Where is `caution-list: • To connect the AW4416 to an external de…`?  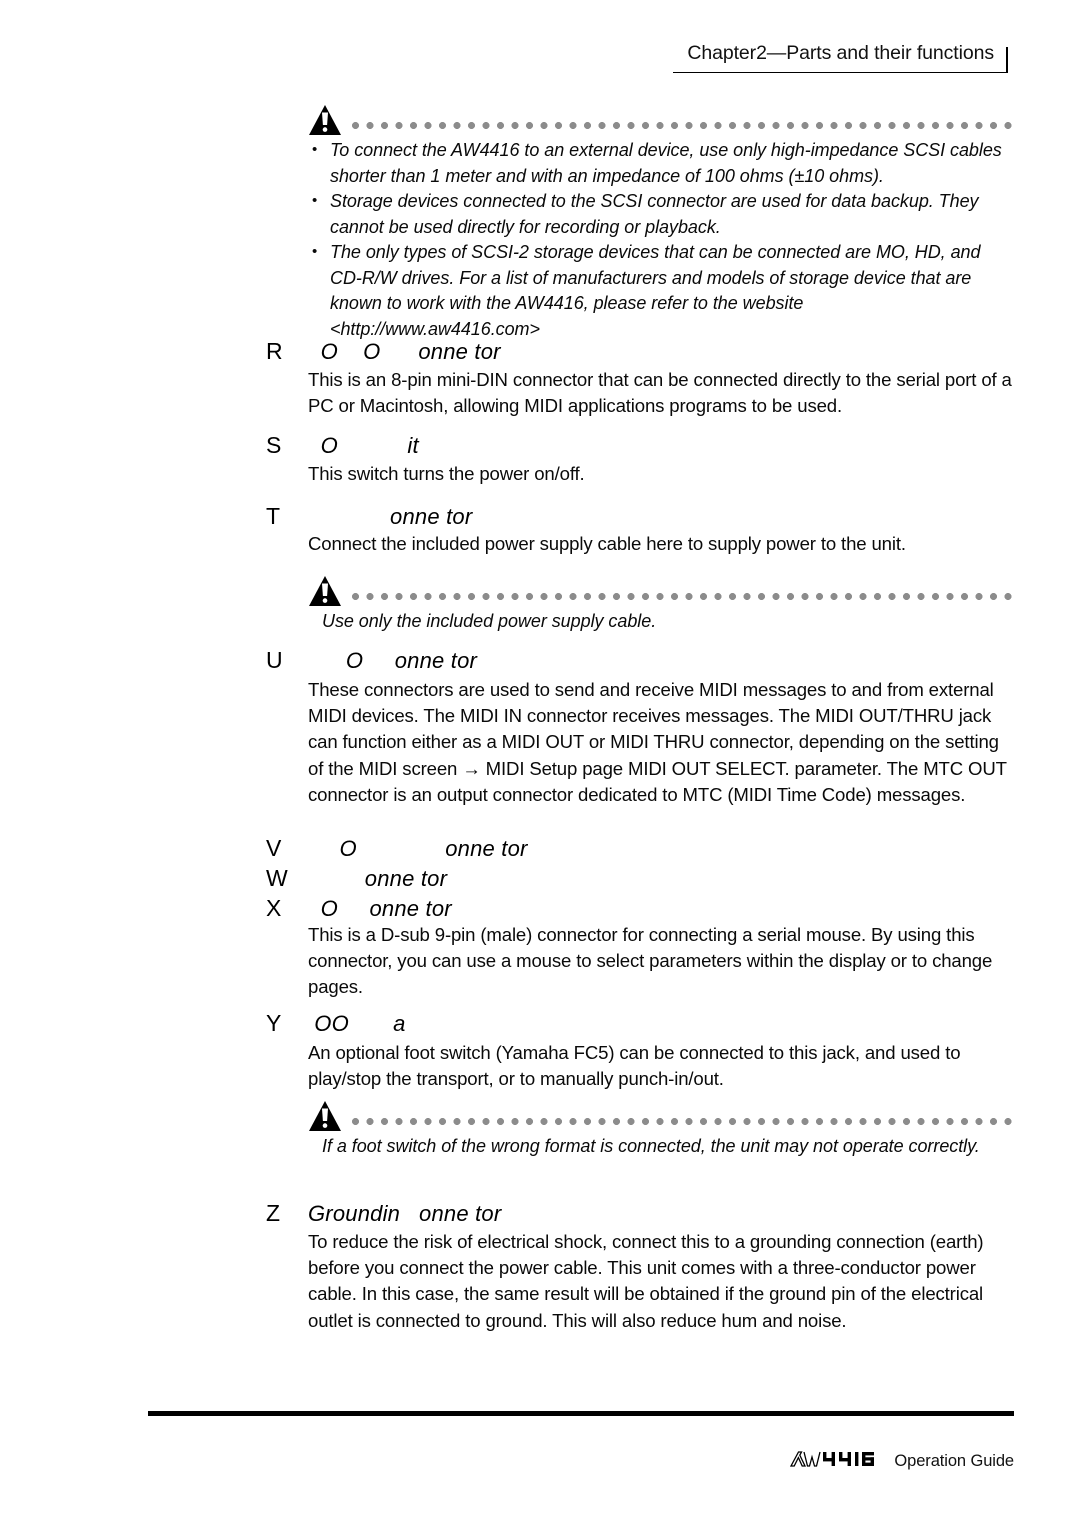
caution-list: • To connect the AW4416 to an external de… is located at coordinates (661, 240).